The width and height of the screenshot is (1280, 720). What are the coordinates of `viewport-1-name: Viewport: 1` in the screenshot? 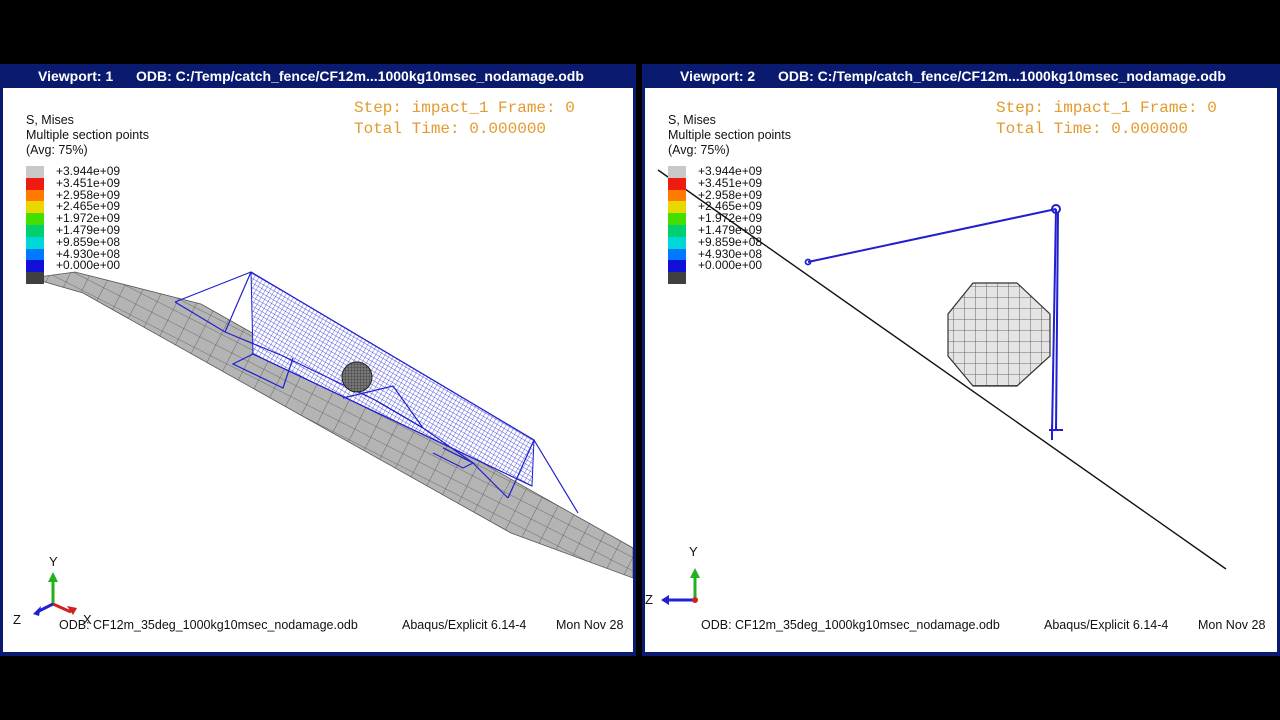 It's located at (76, 76).